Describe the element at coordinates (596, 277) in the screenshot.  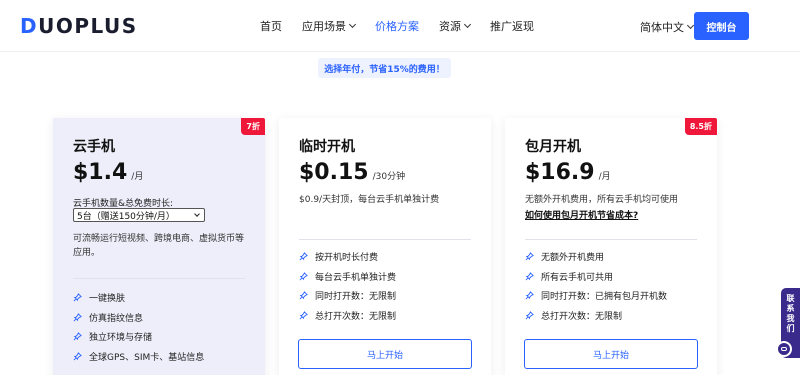
I see `feature-item: 所有云手机可共用` at that location.